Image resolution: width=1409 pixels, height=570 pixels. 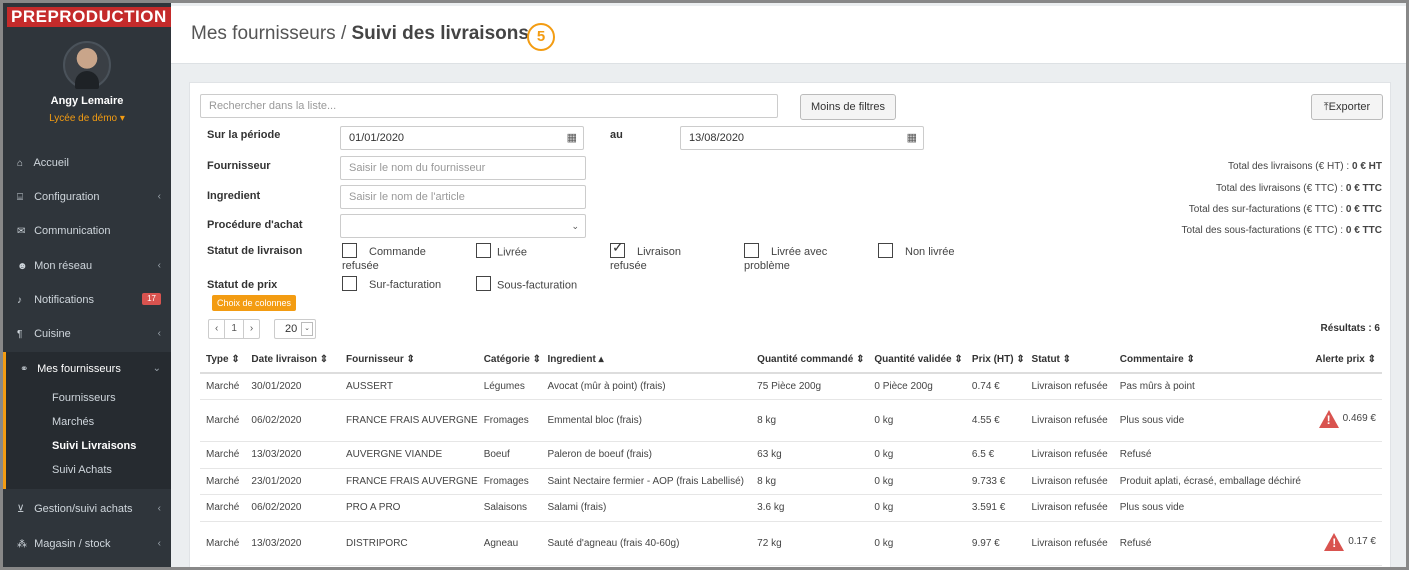 What do you see at coordinates (463, 226) in the screenshot?
I see `procedure-select: ⌄` at bounding box center [463, 226].